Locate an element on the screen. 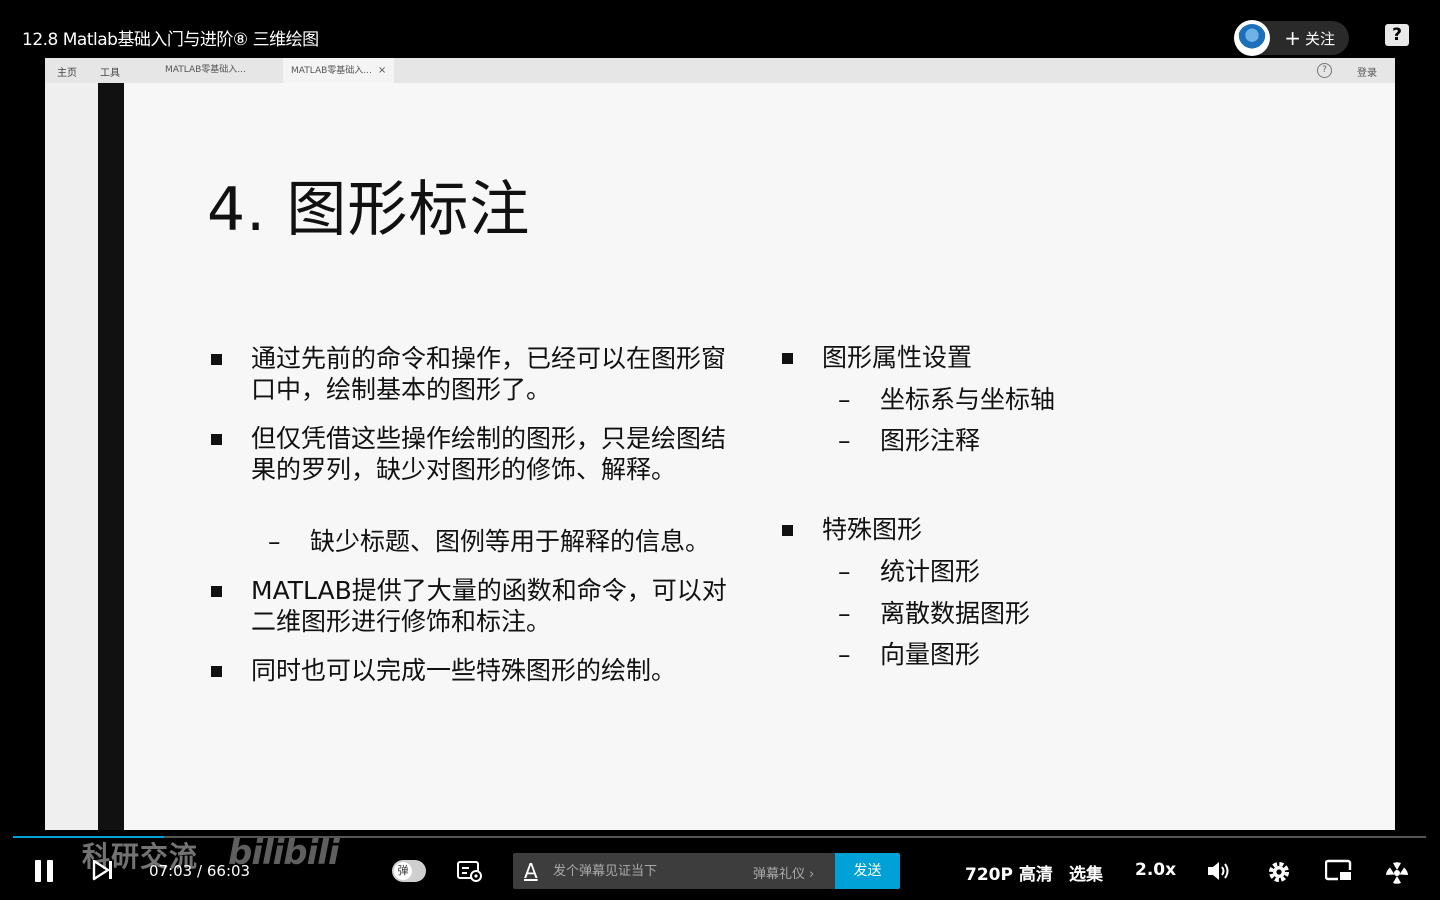 The image size is (1440, 900). volume-icon is located at coordinates (1219, 871).